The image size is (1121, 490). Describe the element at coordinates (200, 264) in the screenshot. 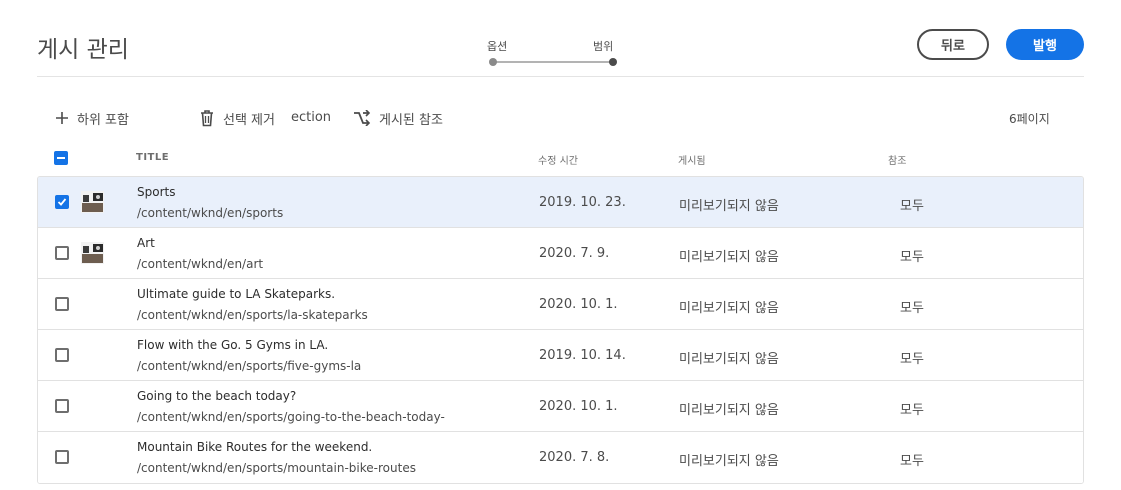

I see `page-path-cell: /content/wknd/en/art` at that location.